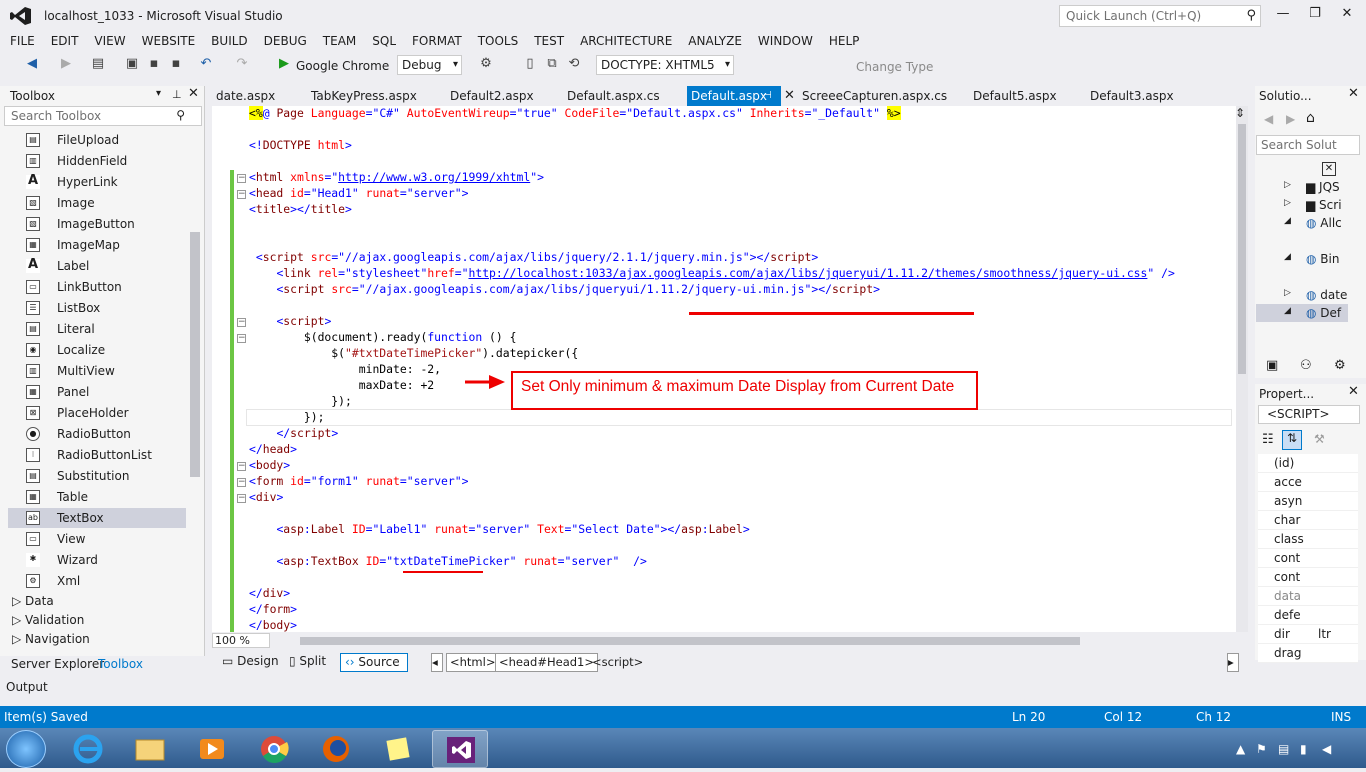 Image resolution: width=1366 pixels, height=772 pixels. What do you see at coordinates (241, 640) in the screenshot?
I see `zoom-dropdown: 100 %` at bounding box center [241, 640].